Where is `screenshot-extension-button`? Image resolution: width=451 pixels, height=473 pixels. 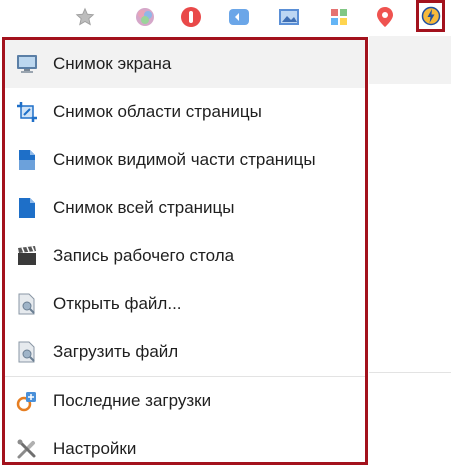 screenshot-extension-button is located at coordinates (430, 16).